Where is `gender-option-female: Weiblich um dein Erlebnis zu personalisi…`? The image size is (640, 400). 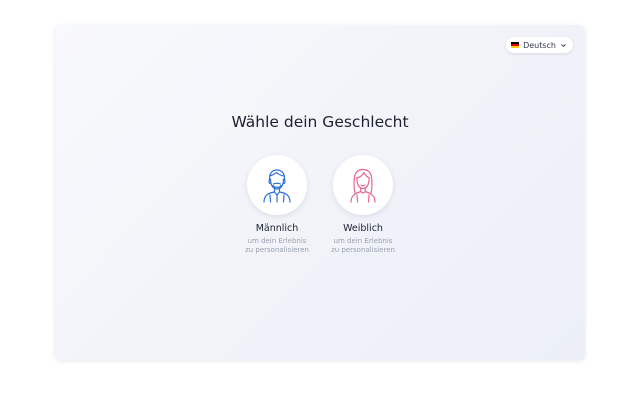 gender-option-female: Weiblich um dein Erlebnis zu personalisi… is located at coordinates (363, 204).